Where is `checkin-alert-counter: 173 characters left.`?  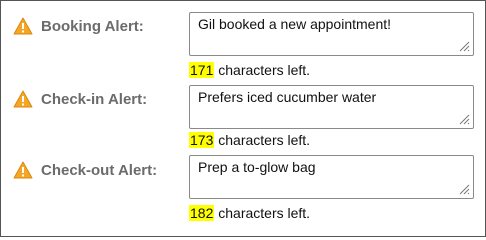 checkin-alert-counter: 173 characters left. is located at coordinates (249, 140).